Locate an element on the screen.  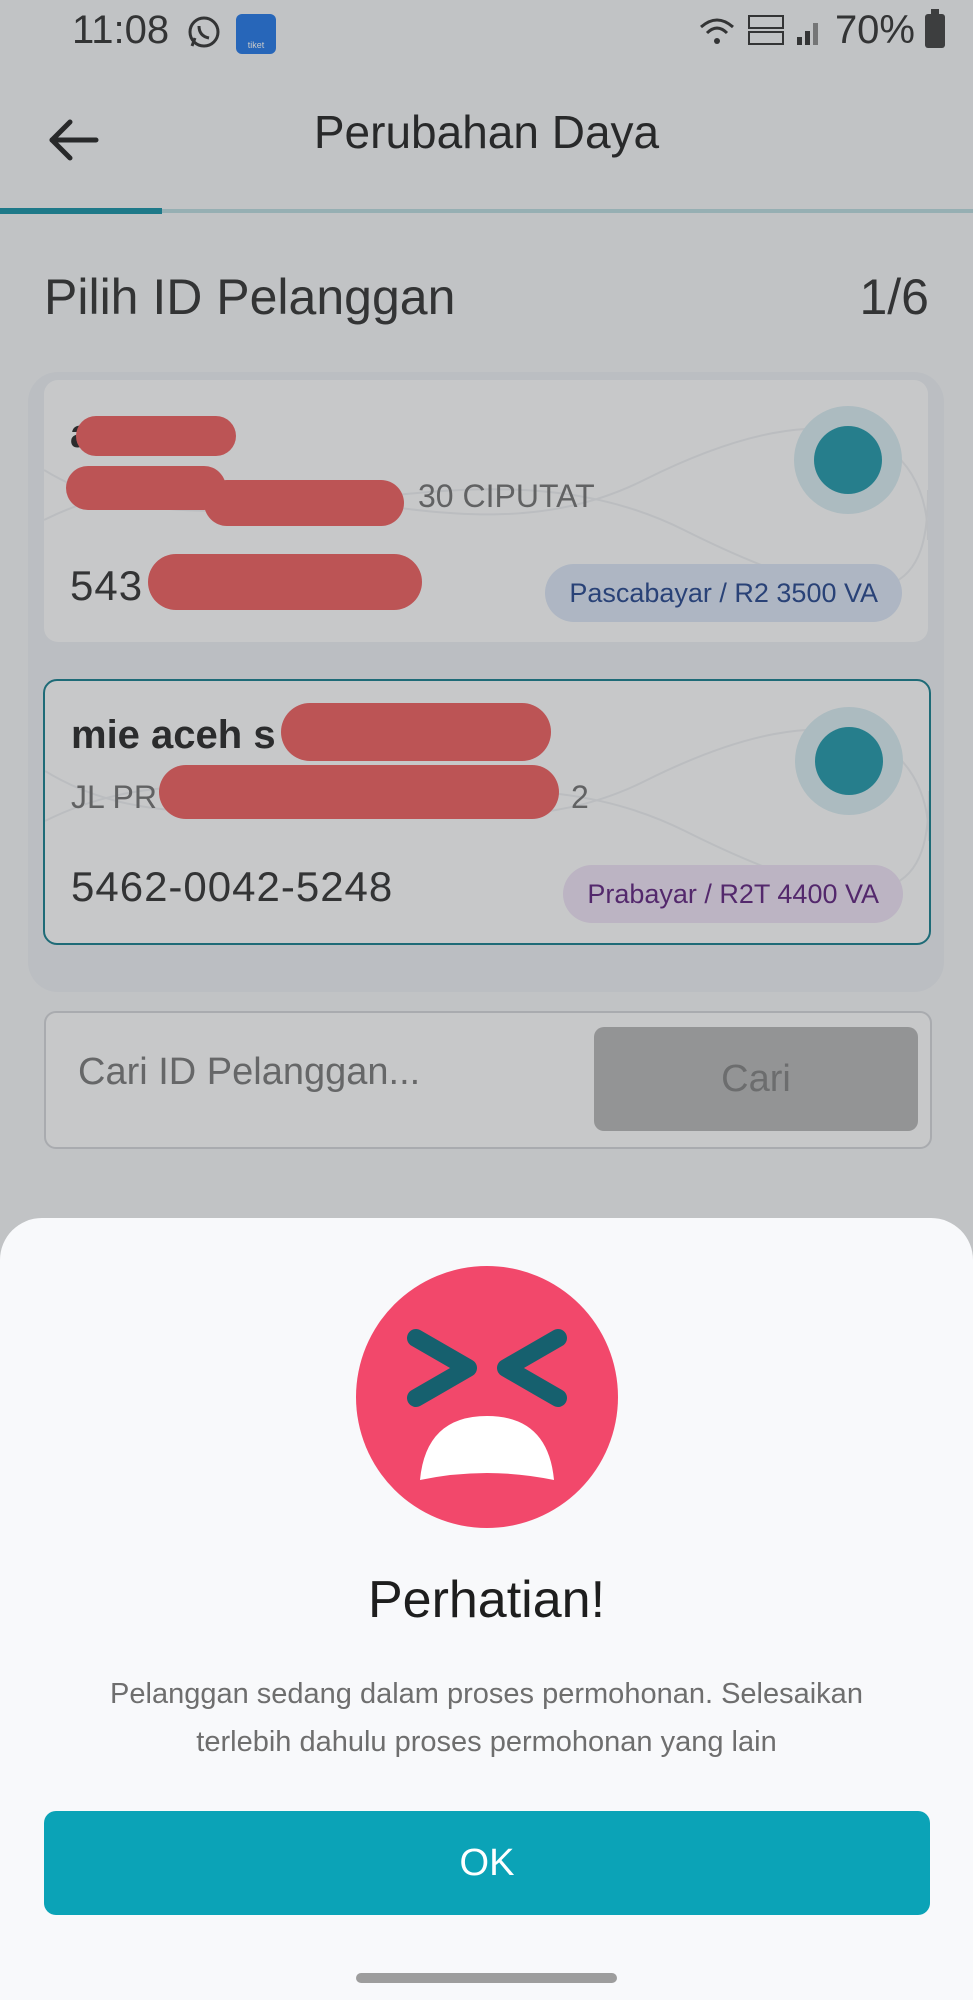
home-indicator is located at coordinates (486, 1978).